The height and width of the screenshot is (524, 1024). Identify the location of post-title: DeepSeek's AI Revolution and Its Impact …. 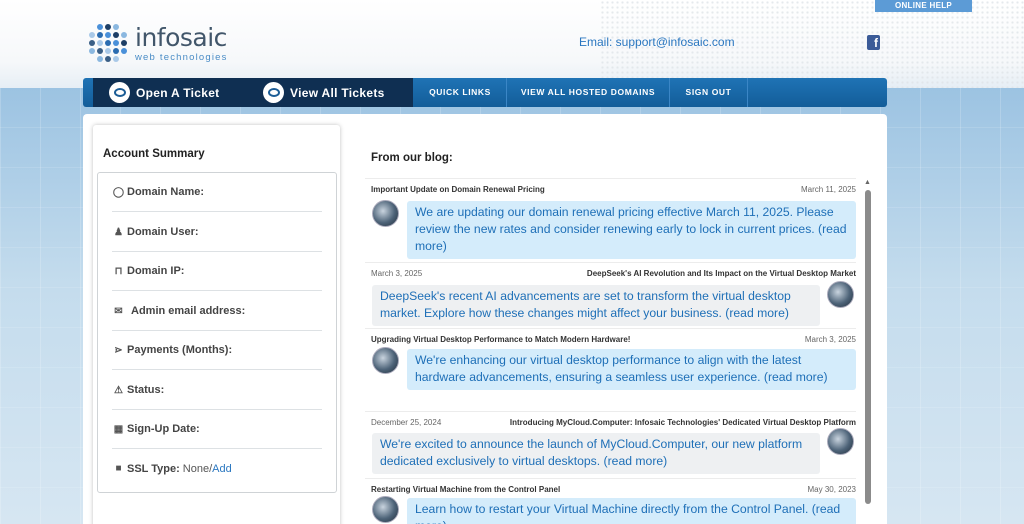
(721, 273).